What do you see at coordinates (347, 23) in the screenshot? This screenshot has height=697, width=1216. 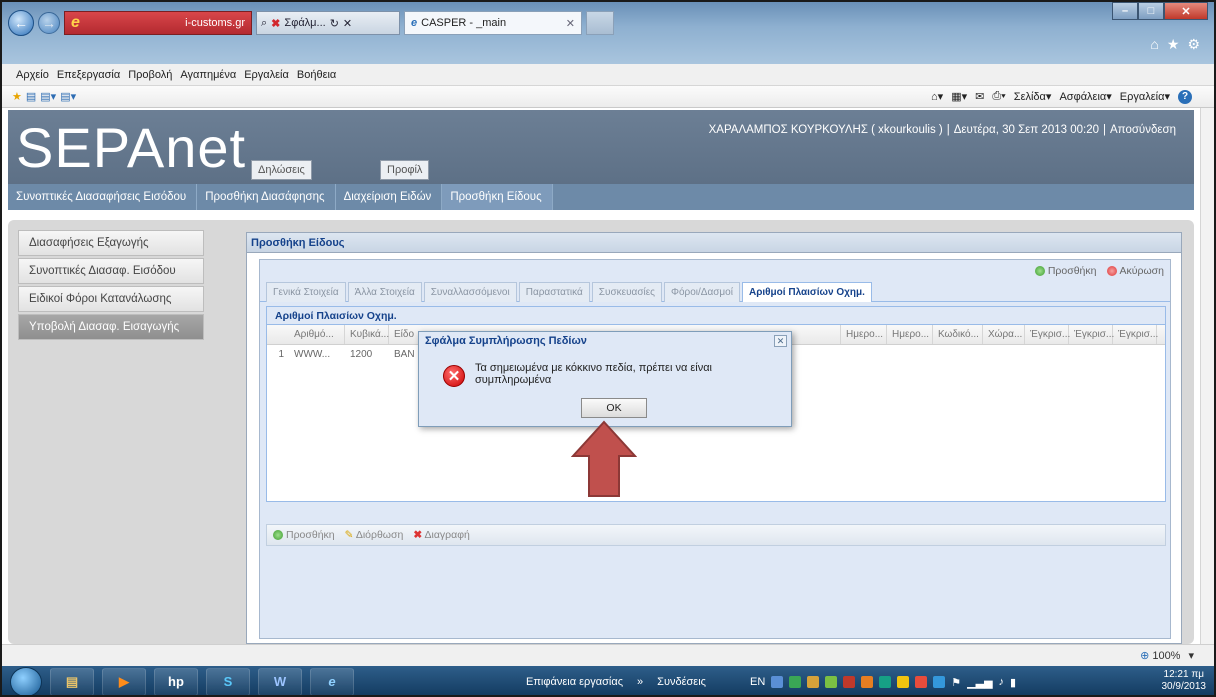 I see `stop-icon: ✕` at bounding box center [347, 23].